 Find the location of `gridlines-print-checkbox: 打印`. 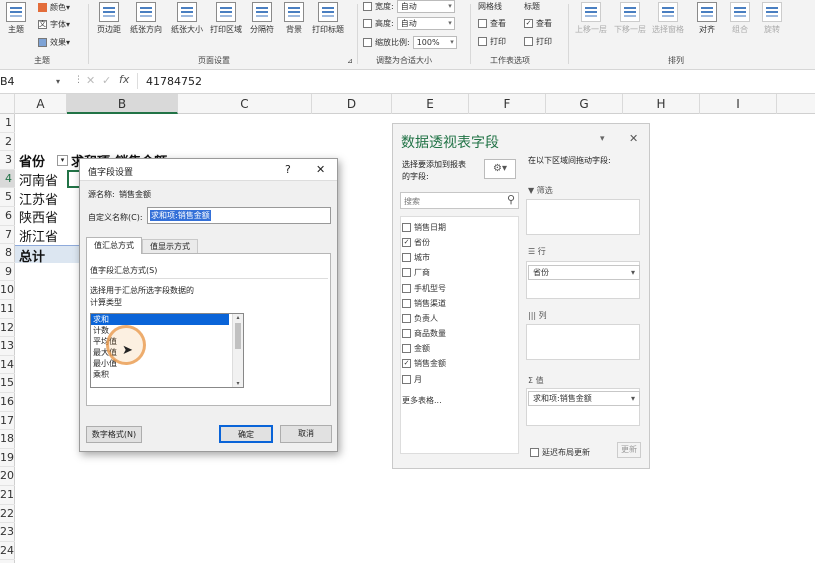

gridlines-print-checkbox: 打印 is located at coordinates (492, 41).